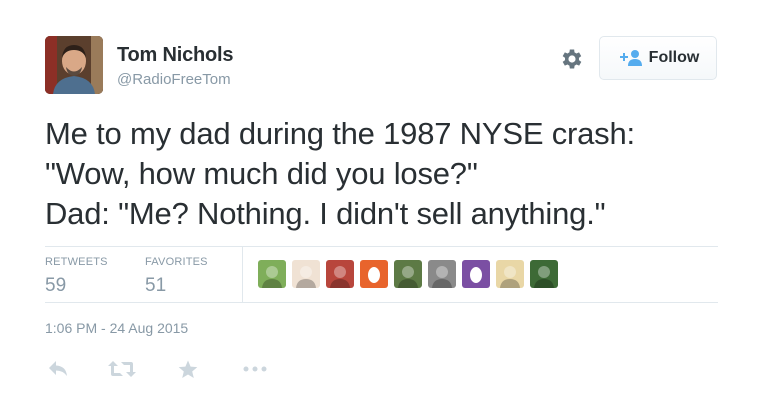  Describe the element at coordinates (408, 274) in the screenshot. I see `favoriter-avatar-landscape` at that location.